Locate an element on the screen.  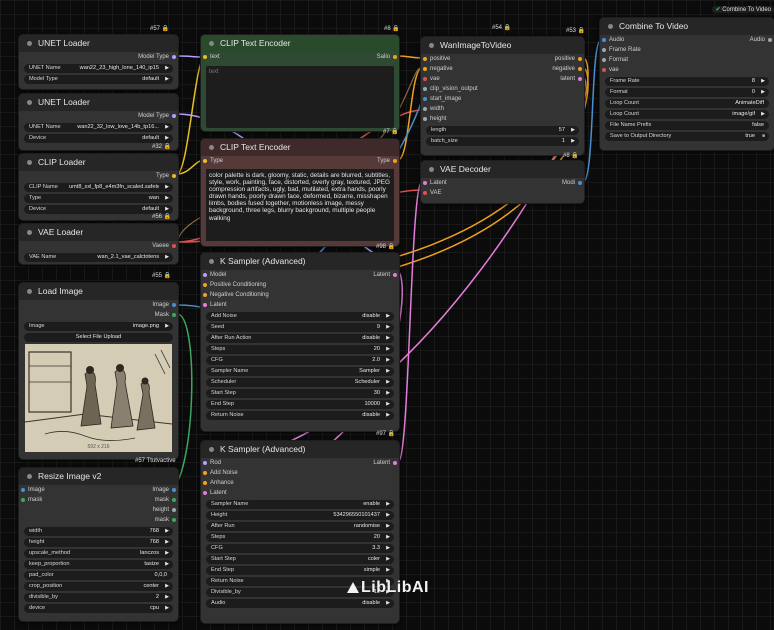
output-modi: Modi is located at coordinates (573, 183).